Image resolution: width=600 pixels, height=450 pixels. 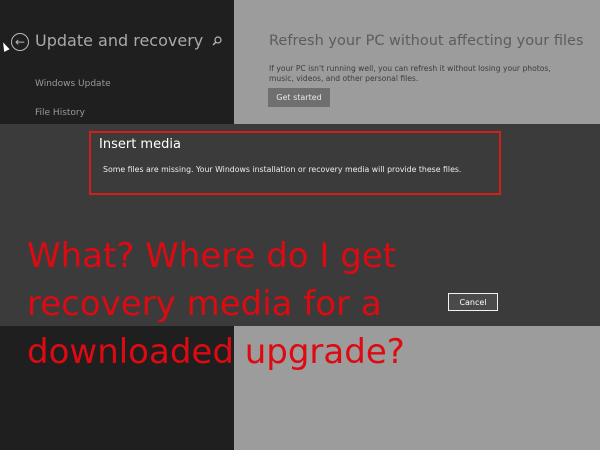 What do you see at coordinates (119, 40) in the screenshot?
I see `page-title: Update and recovery` at bounding box center [119, 40].